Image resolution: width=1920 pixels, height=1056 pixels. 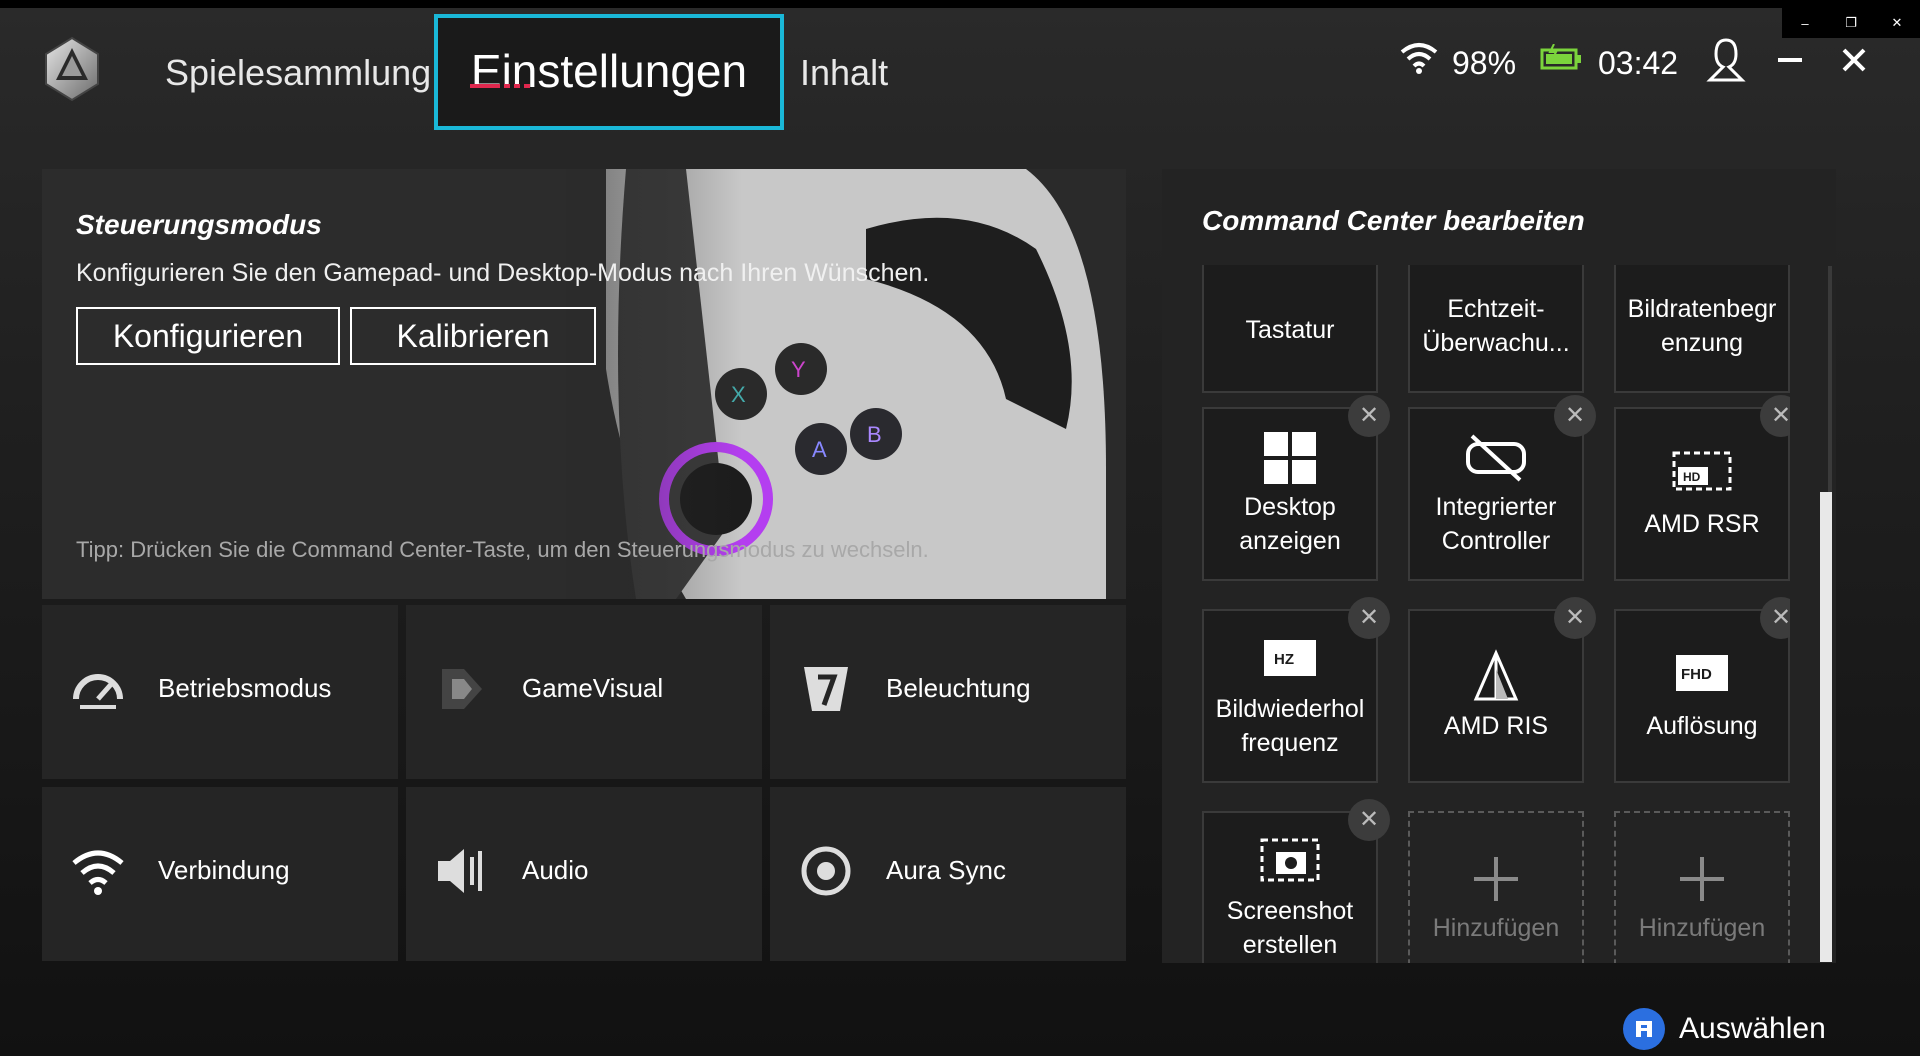 What do you see at coordinates (1854, 60) in the screenshot?
I see `close-icon` at bounding box center [1854, 60].